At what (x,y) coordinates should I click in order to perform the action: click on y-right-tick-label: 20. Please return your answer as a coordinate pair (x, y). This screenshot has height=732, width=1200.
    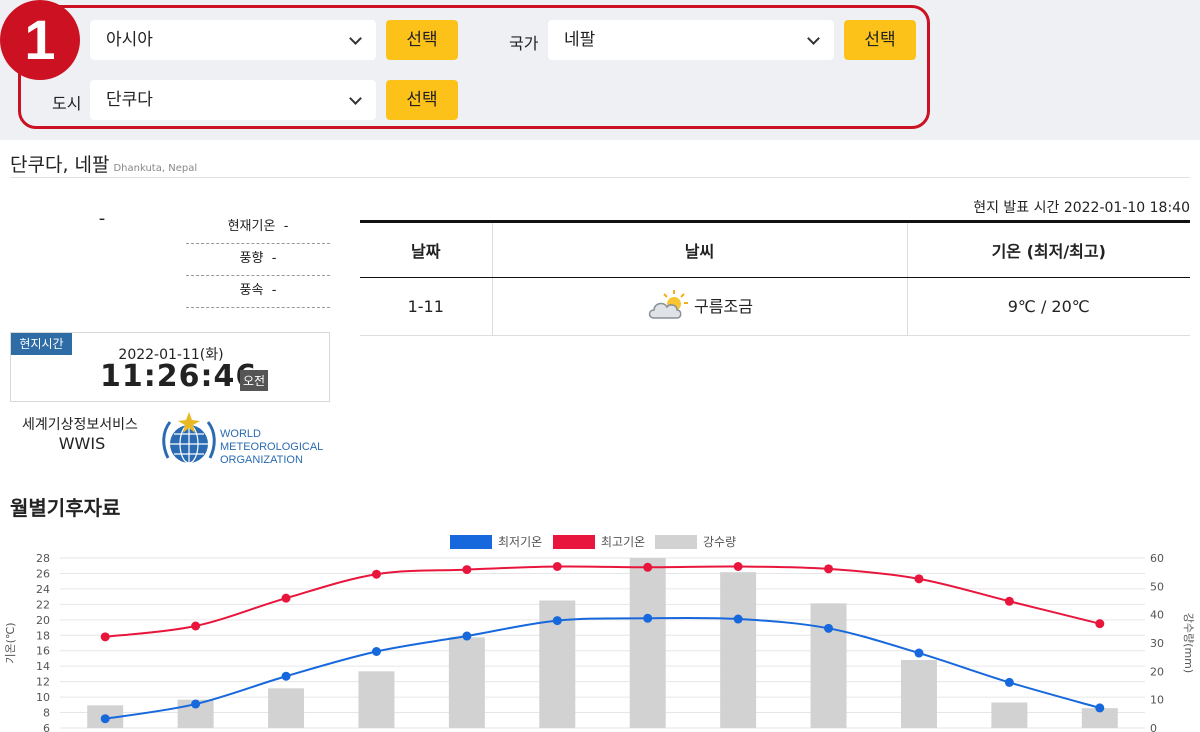
    Looking at the image, I should click on (1157, 671).